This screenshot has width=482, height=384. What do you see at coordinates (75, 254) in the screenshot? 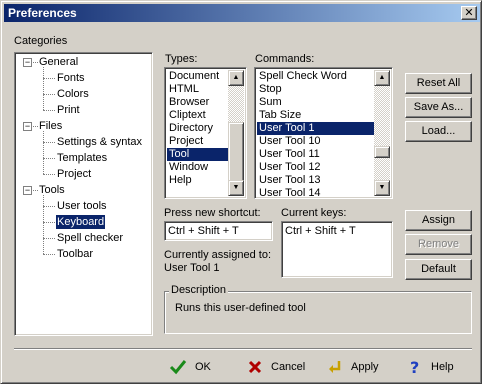
I see `tree-item-toolbar: Toolbar` at bounding box center [75, 254].